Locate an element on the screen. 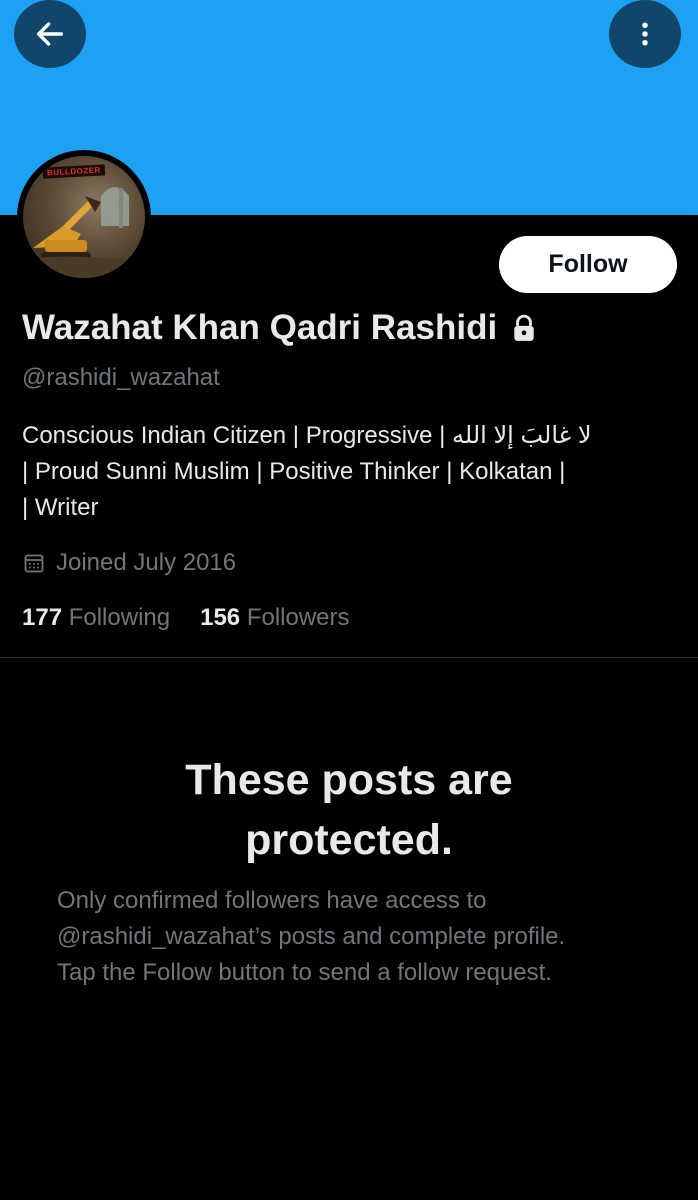  joined-text: Joined July 2016 is located at coordinates (146, 562).